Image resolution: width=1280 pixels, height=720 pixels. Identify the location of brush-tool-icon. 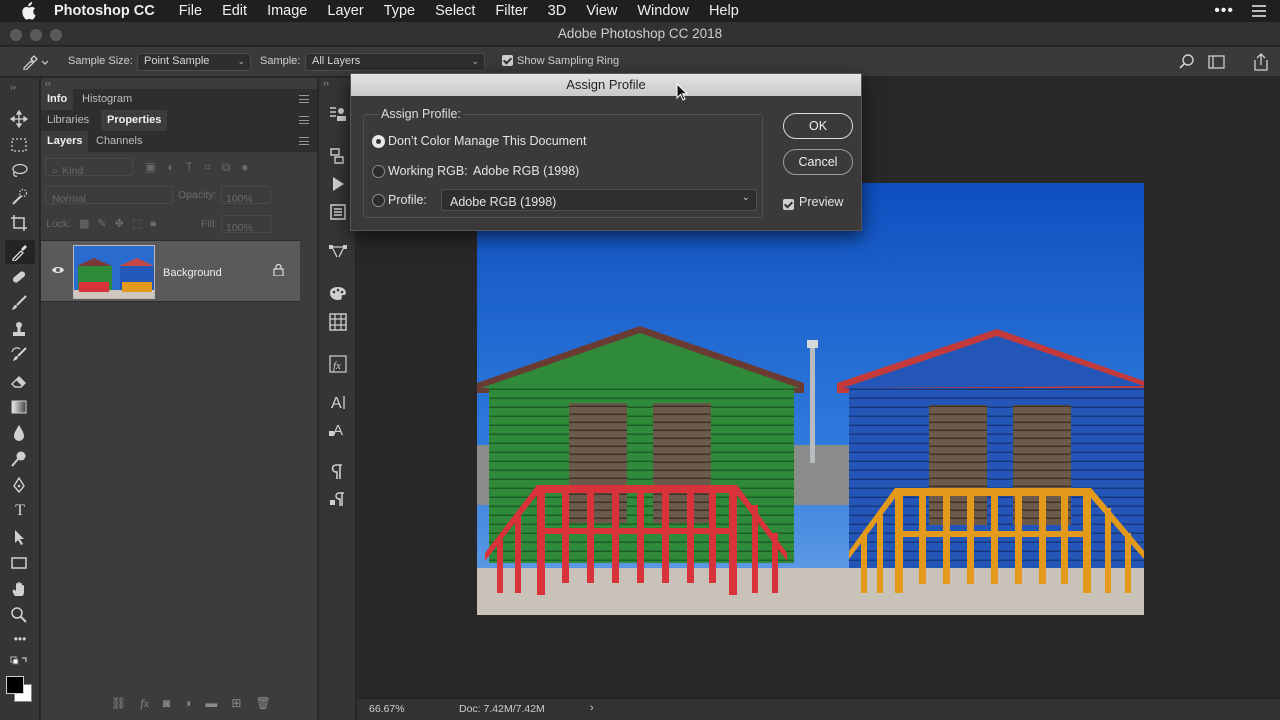
(20, 304).